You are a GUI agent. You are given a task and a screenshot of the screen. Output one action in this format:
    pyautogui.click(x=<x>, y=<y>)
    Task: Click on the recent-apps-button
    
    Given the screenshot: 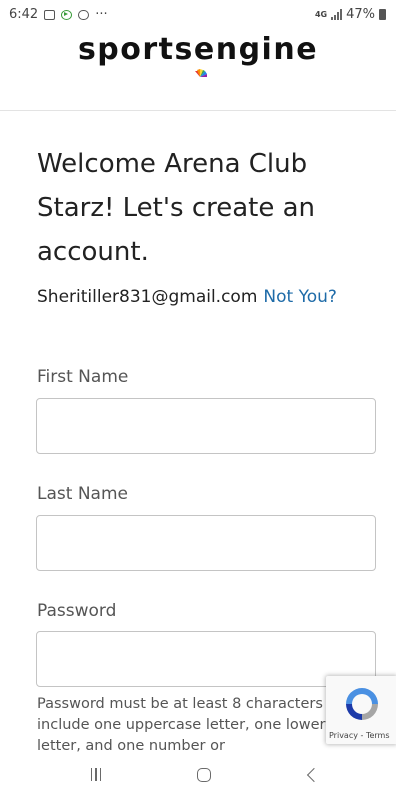 What is the action you would take?
    pyautogui.click(x=96, y=774)
    